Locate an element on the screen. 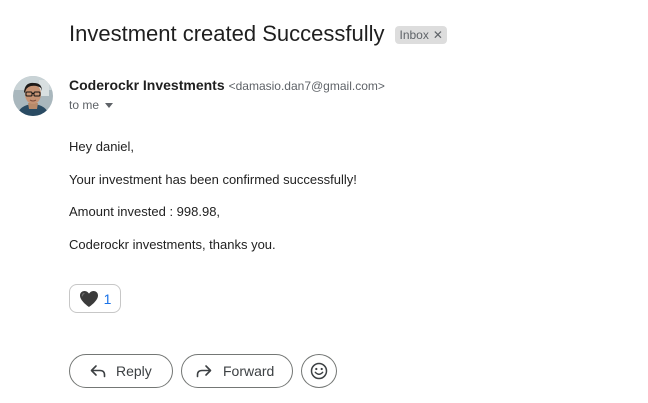 Image resolution: width=648 pixels, height=403 pixels. recipient-details-toggle: to me is located at coordinates (91, 105).